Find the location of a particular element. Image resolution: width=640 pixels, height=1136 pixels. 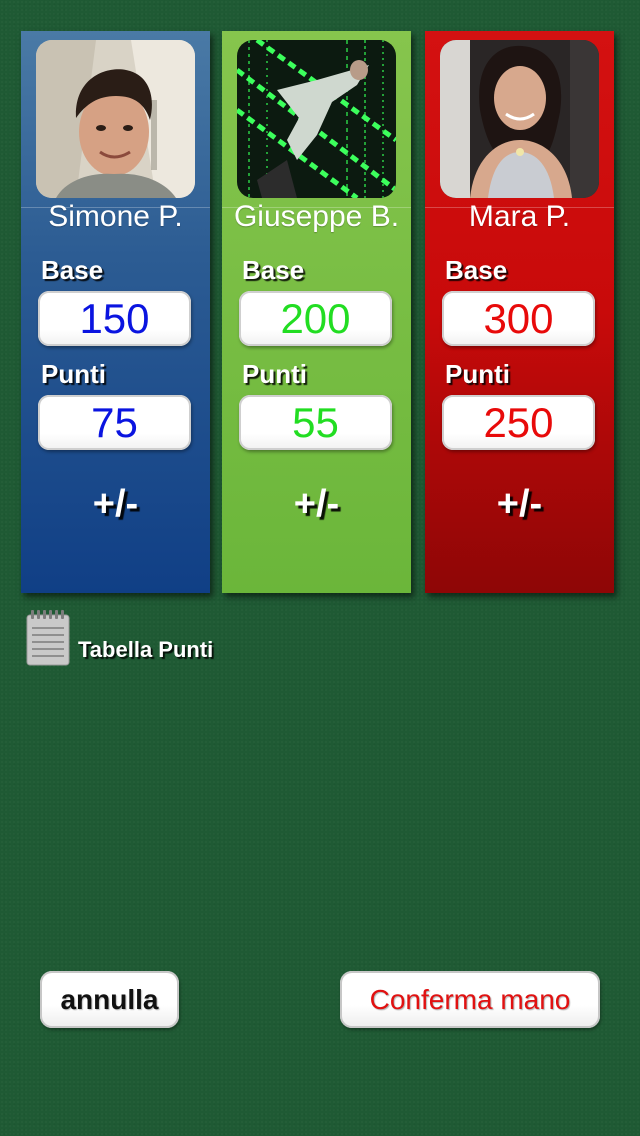

player-name: Mara P. is located at coordinates (519, 216).